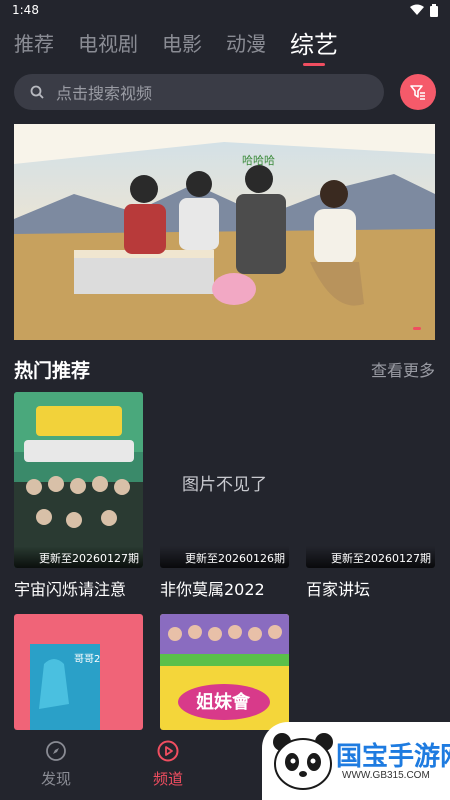 Image resolution: width=450 pixels, height=800 pixels. What do you see at coordinates (224, 557) in the screenshot?
I see `update-badge: 更新至20260126期` at bounding box center [224, 557].